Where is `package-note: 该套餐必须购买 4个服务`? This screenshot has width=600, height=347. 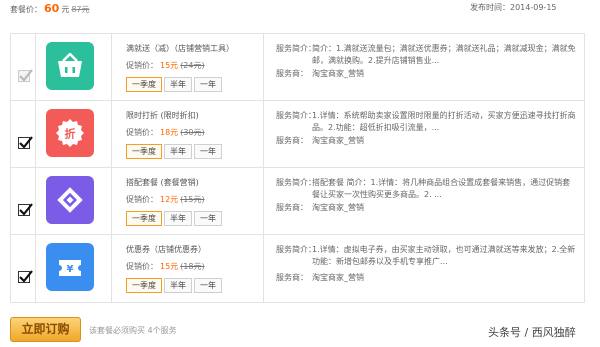
package-note: 该套餐必须购买 4个服务 is located at coordinates (133, 330).